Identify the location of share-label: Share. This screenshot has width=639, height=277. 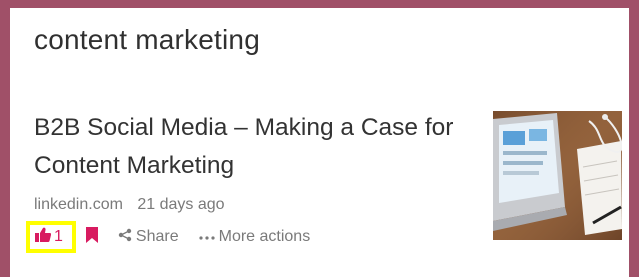
(157, 236).